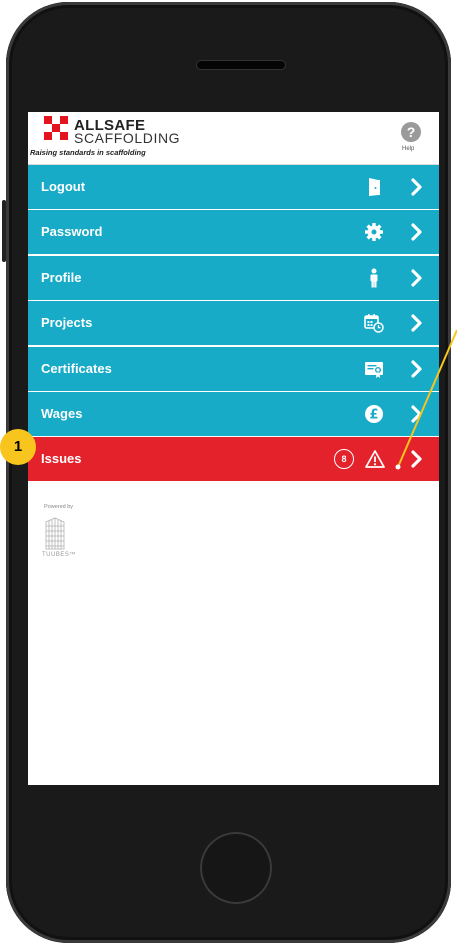 The width and height of the screenshot is (457, 947). I want to click on step-number-badge: 1, so click(18, 447).